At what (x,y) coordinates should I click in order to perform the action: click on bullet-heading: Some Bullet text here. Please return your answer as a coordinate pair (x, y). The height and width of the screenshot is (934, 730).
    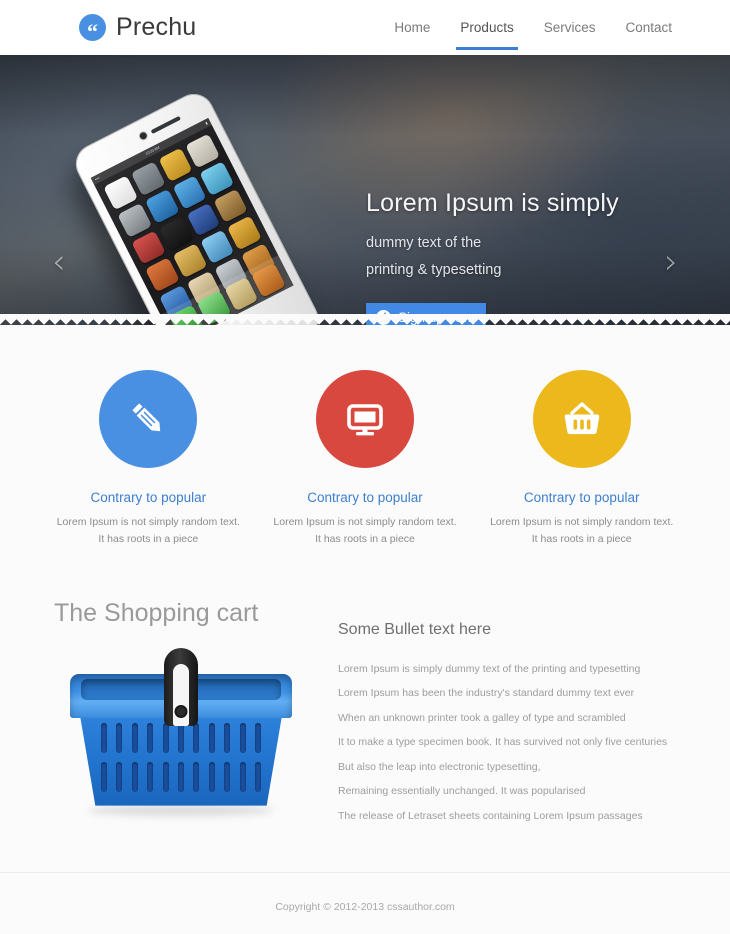
    Looking at the image, I should click on (414, 629).